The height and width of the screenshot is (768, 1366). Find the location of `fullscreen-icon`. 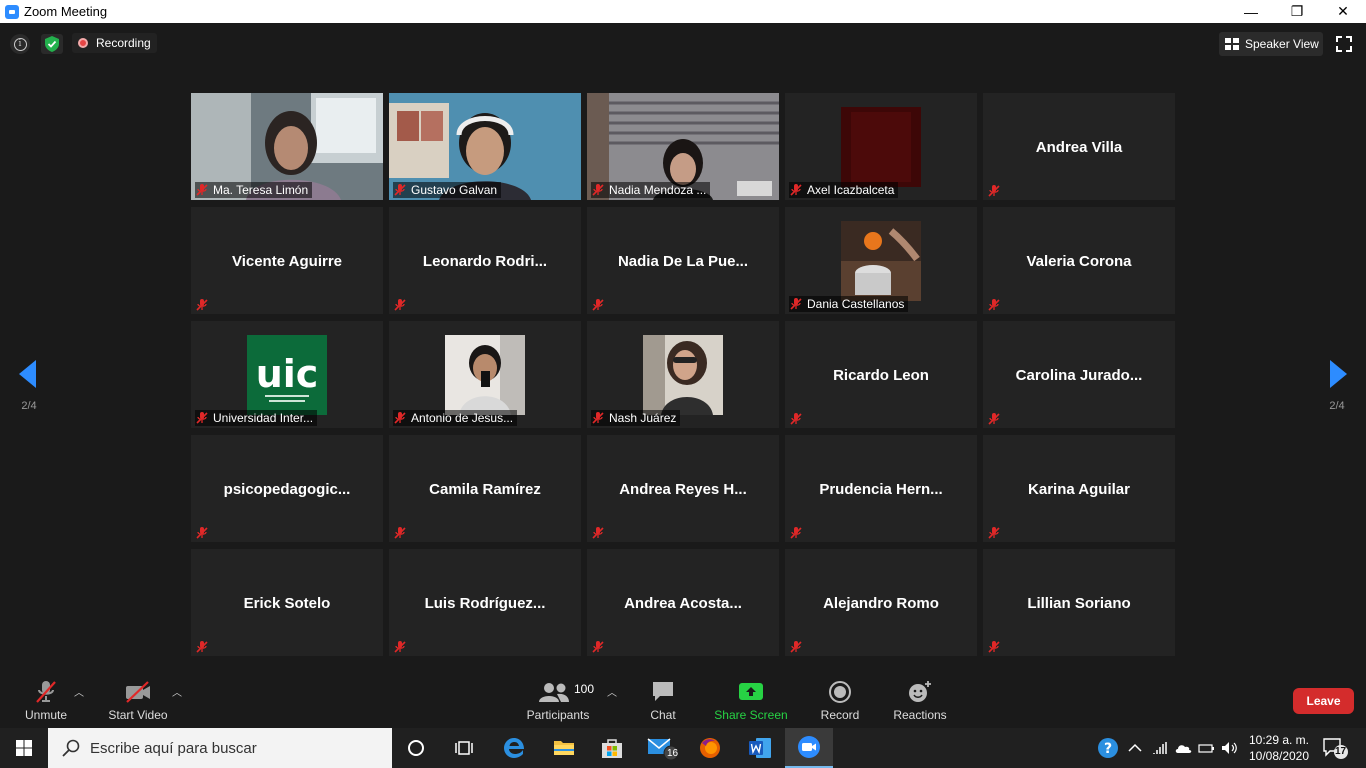

fullscreen-icon is located at coordinates (1344, 44).